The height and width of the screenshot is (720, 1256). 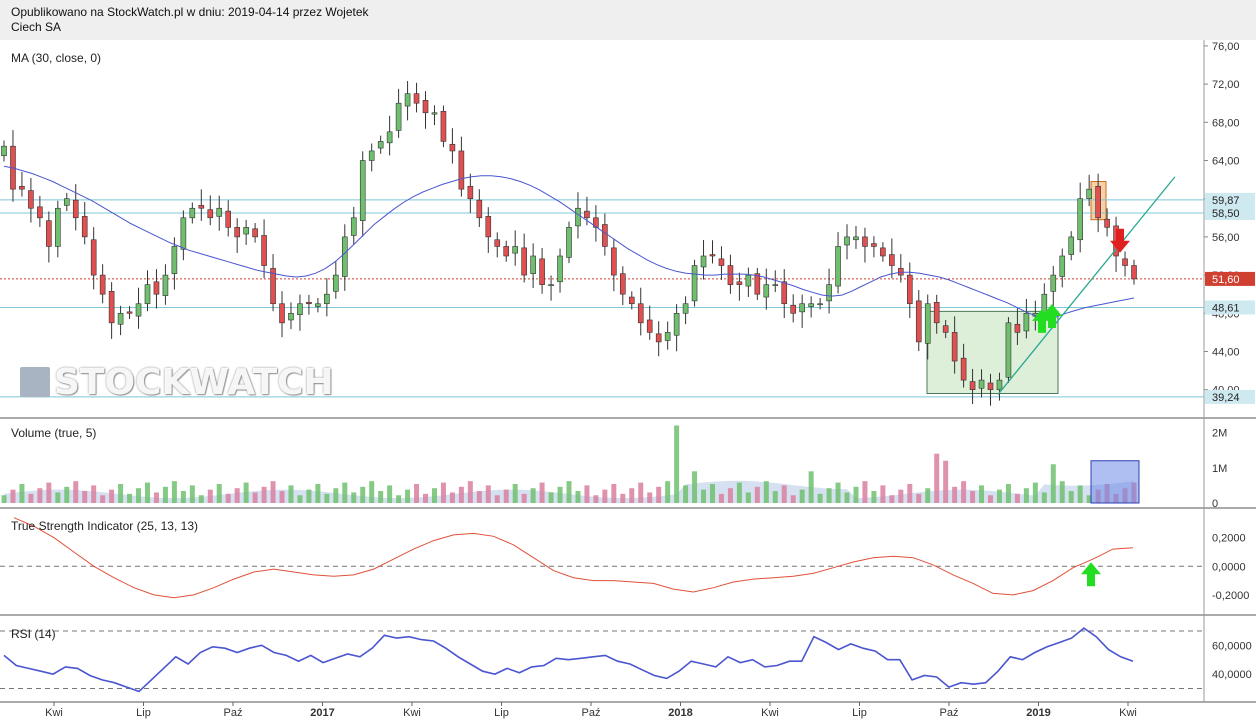 What do you see at coordinates (501, 713) in the screenshot?
I see `x-tick-label: Lip` at bounding box center [501, 713].